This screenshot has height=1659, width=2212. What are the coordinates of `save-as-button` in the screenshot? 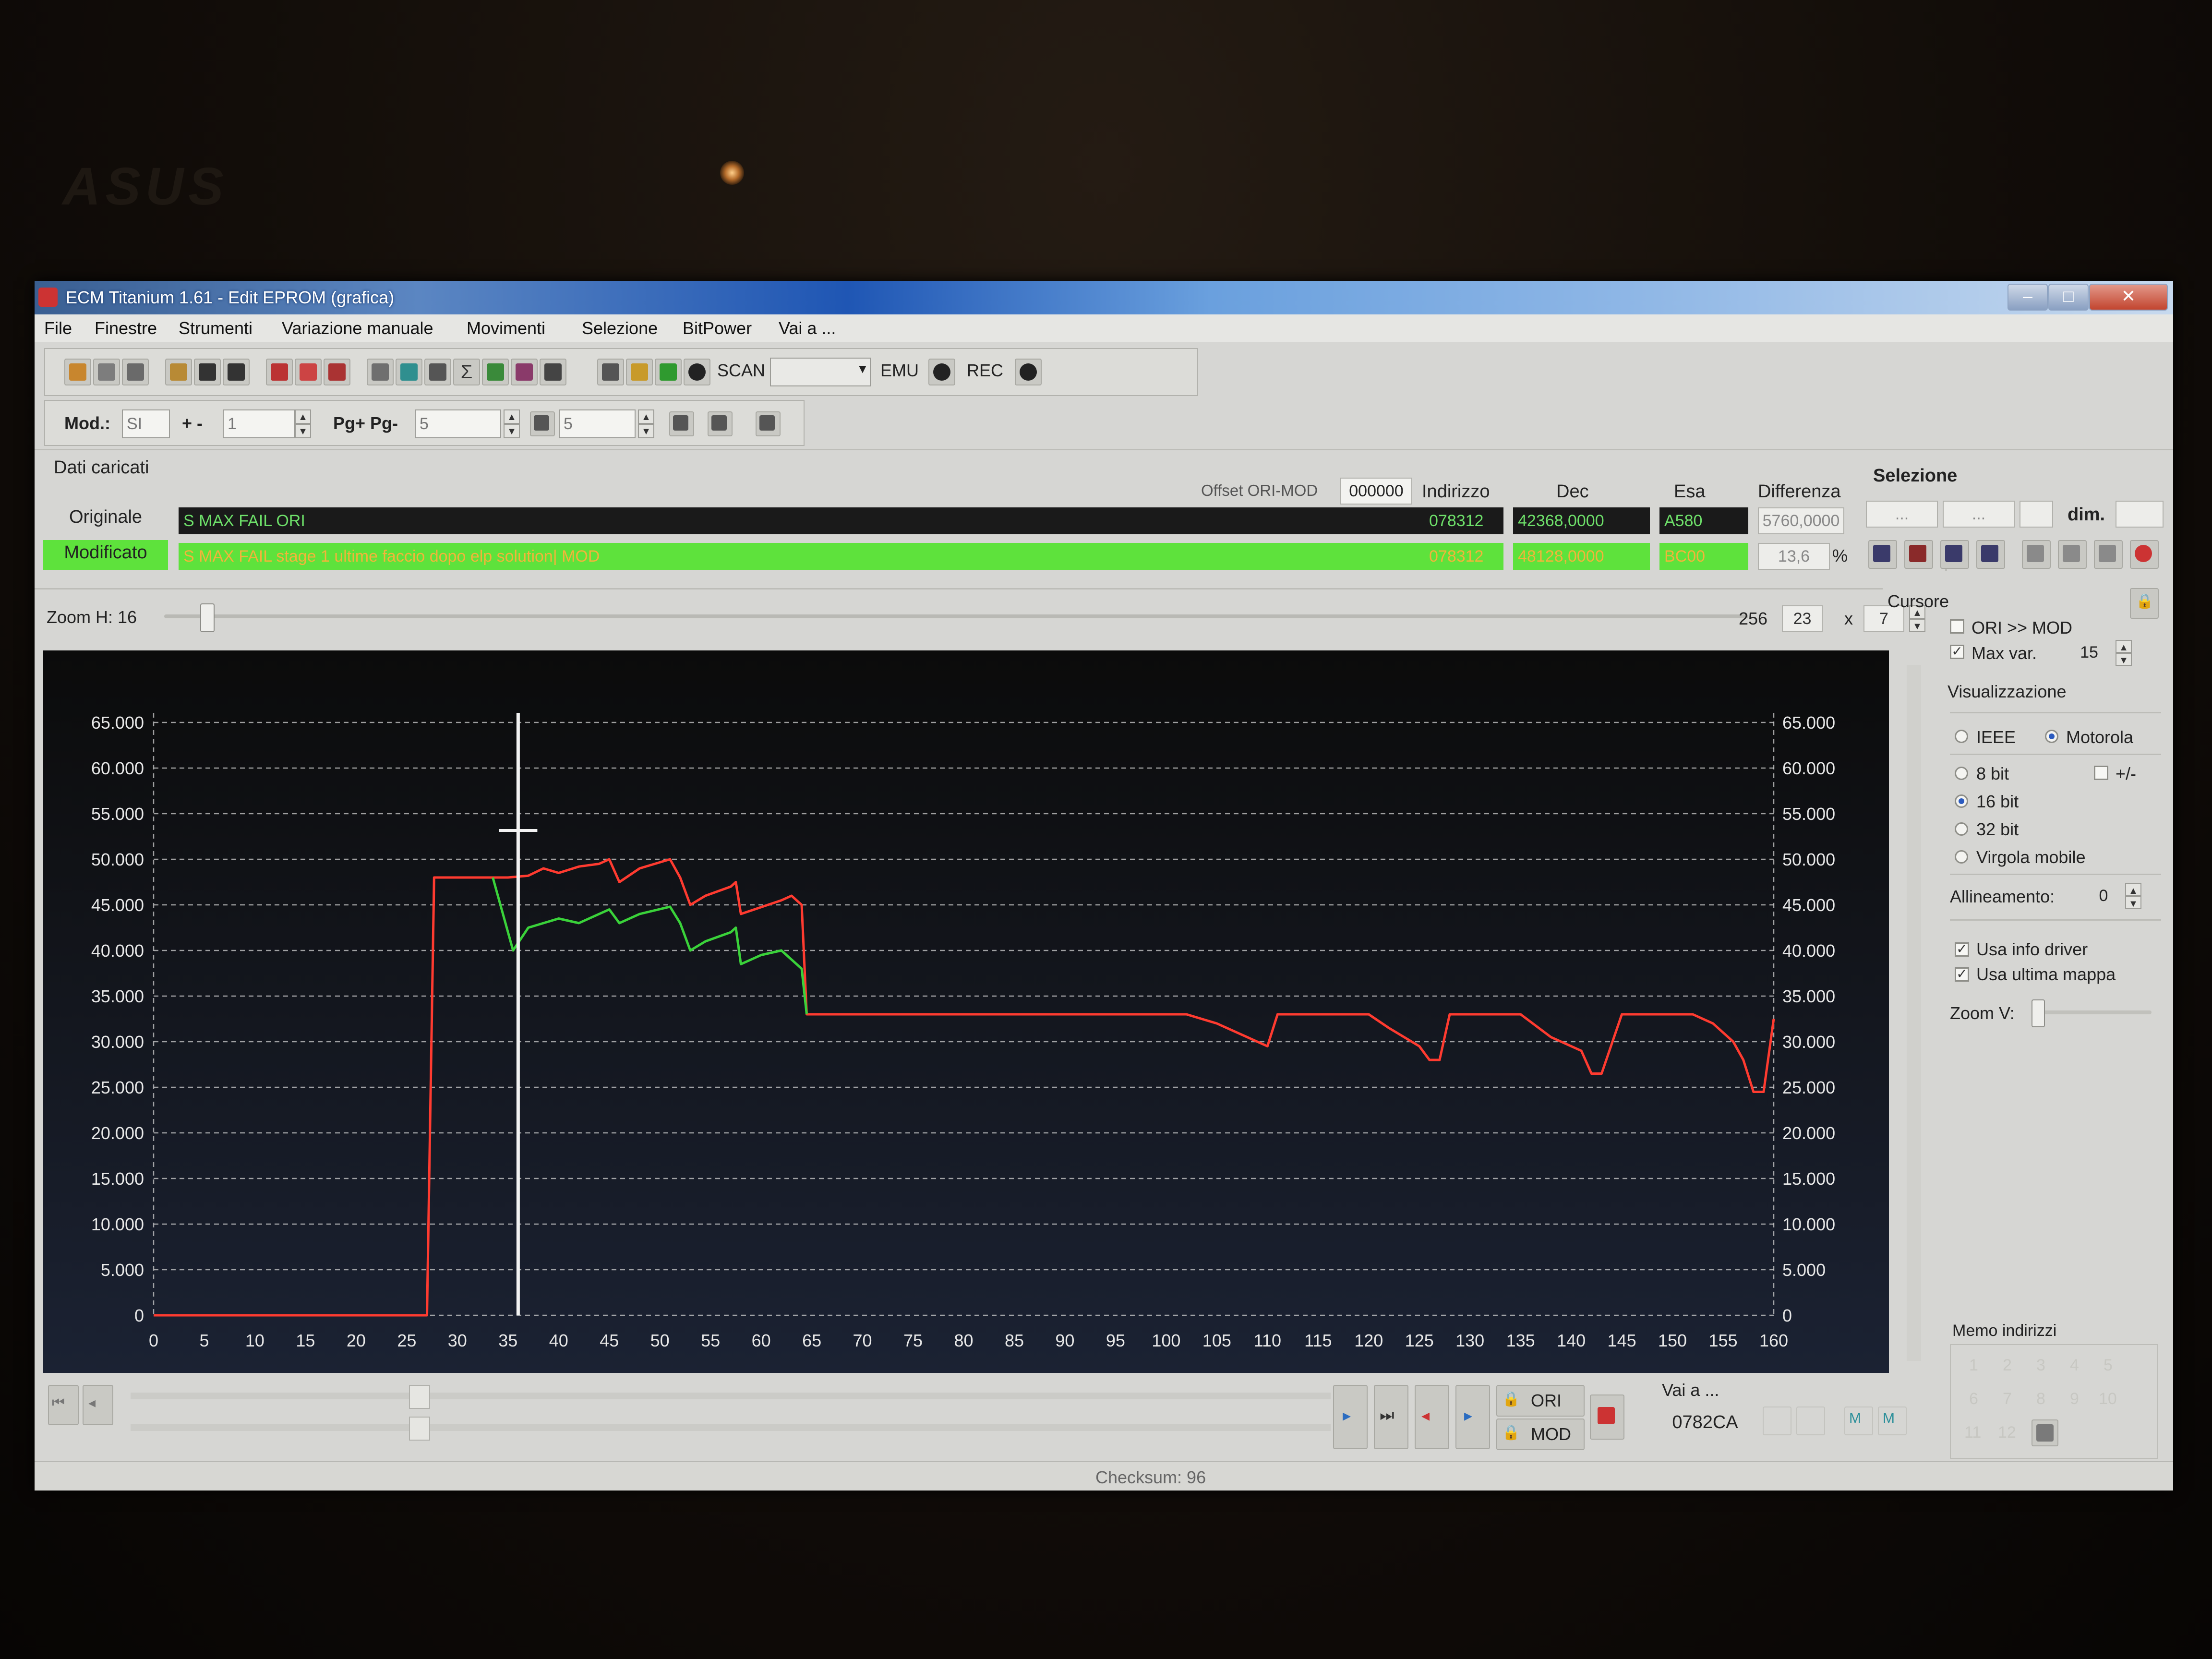 It's located at (236, 372).